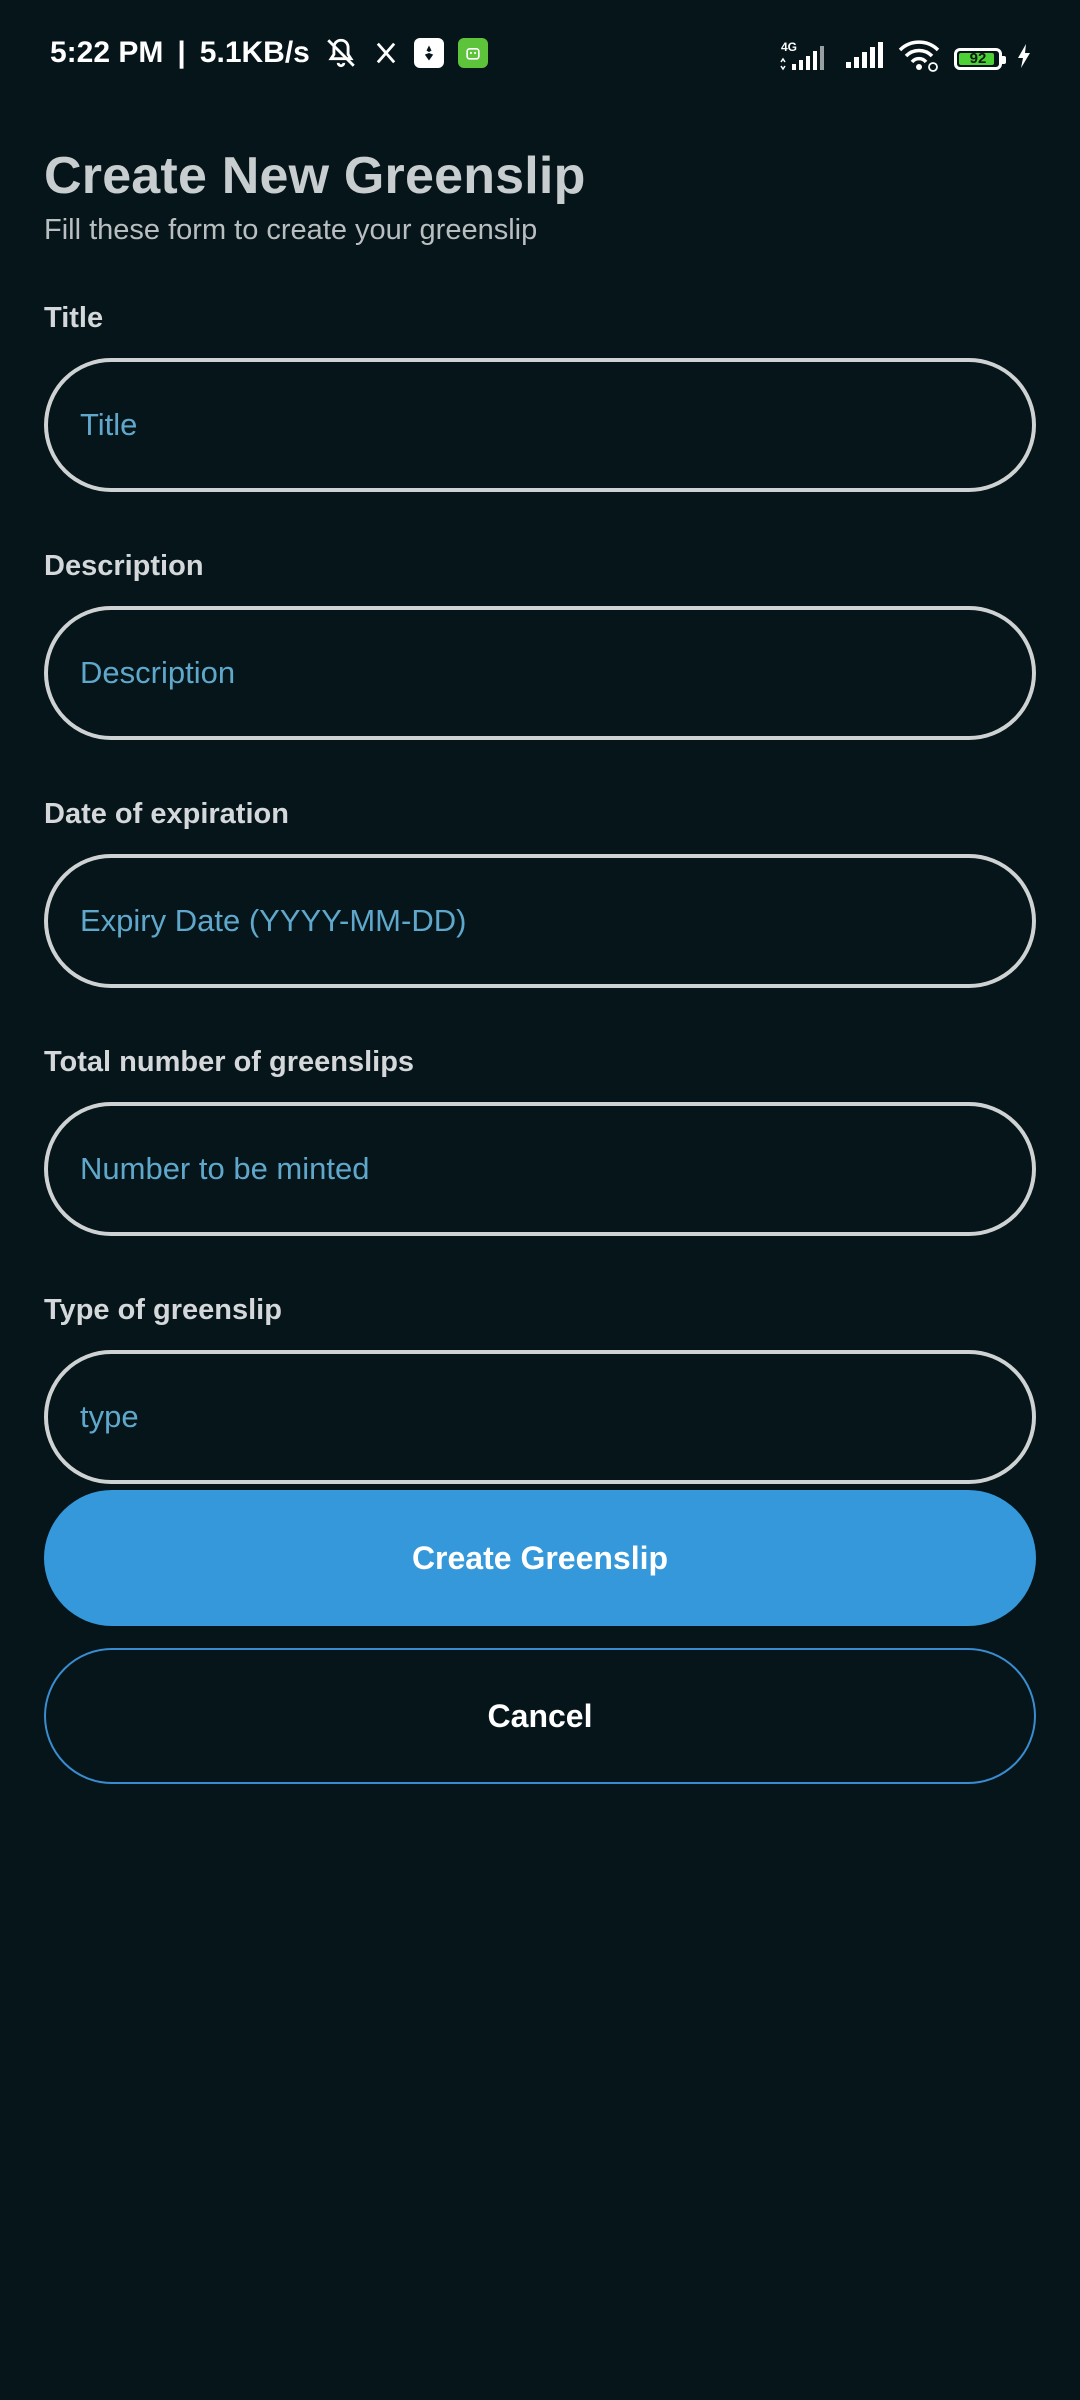 This screenshot has height=2400, width=1080. Describe the element at coordinates (386, 53) in the screenshot. I see `x-app-icon` at that location.